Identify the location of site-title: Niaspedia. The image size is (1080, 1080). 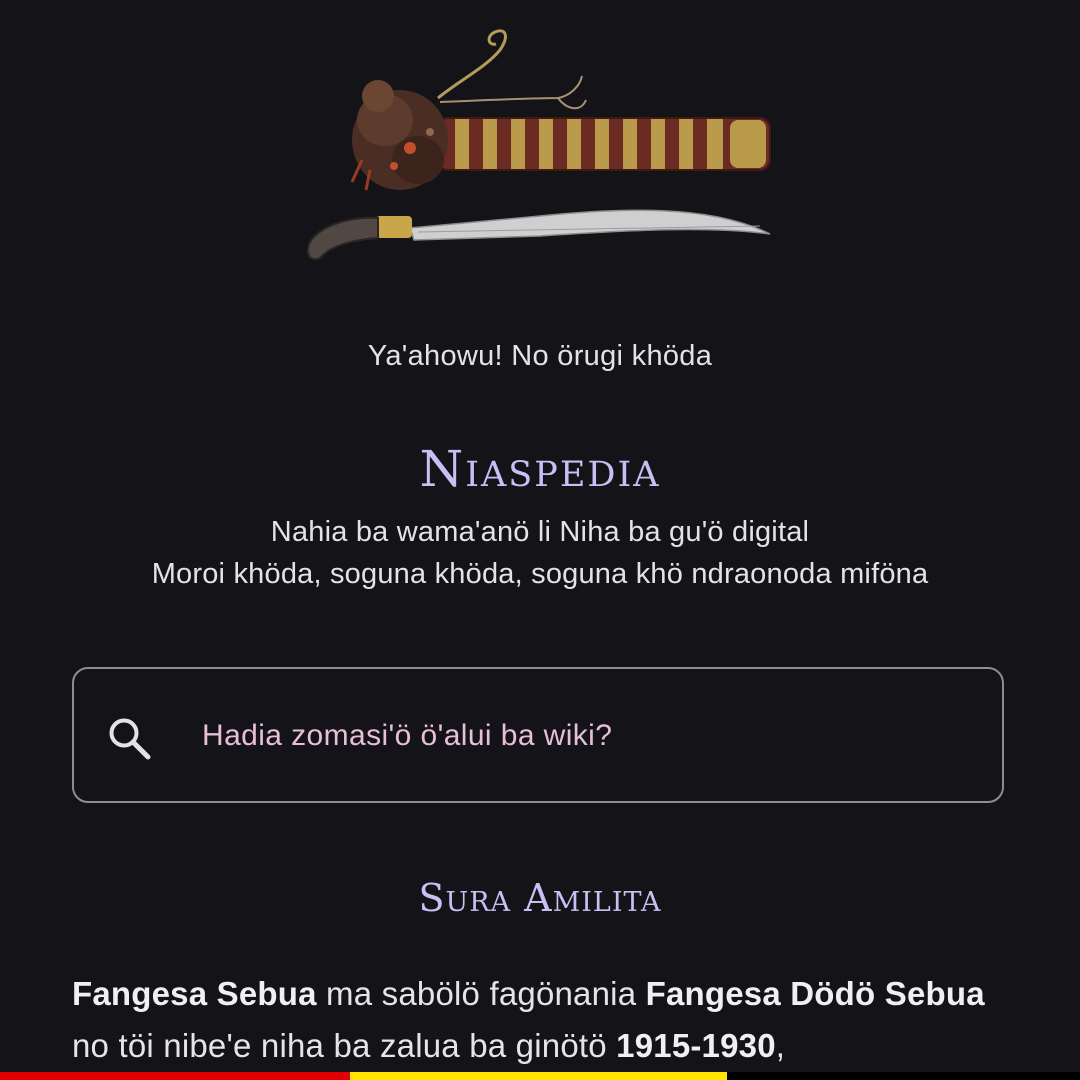
(540, 469).